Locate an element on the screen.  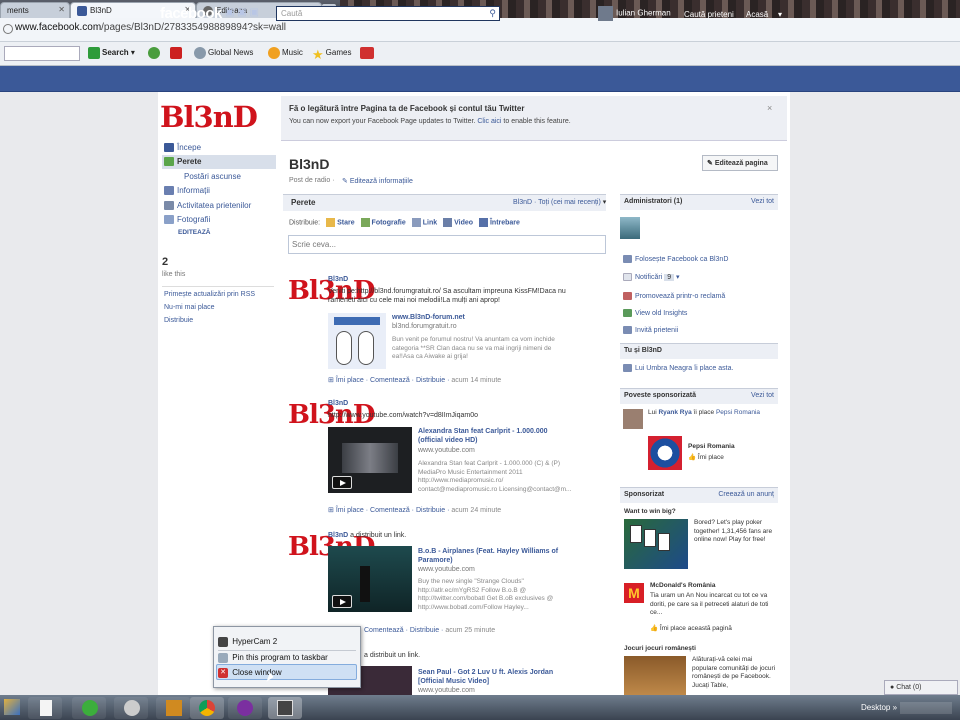
system-tray is located at coordinates (926, 708).